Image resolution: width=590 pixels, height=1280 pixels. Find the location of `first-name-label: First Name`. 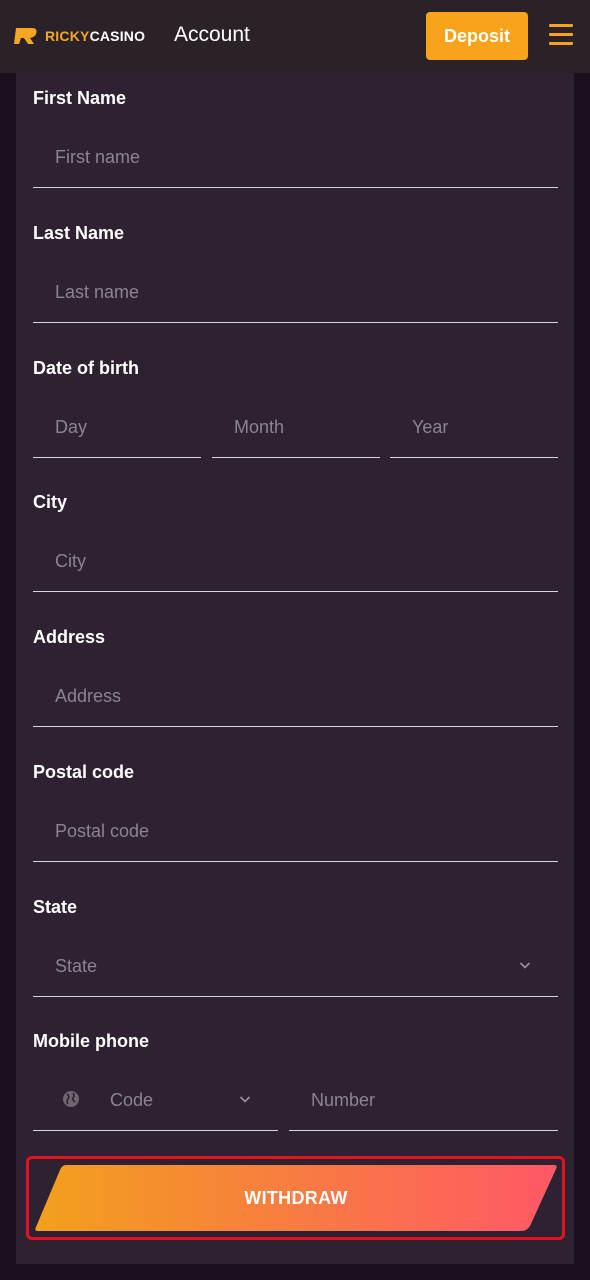

first-name-label: First Name is located at coordinates (80, 98).